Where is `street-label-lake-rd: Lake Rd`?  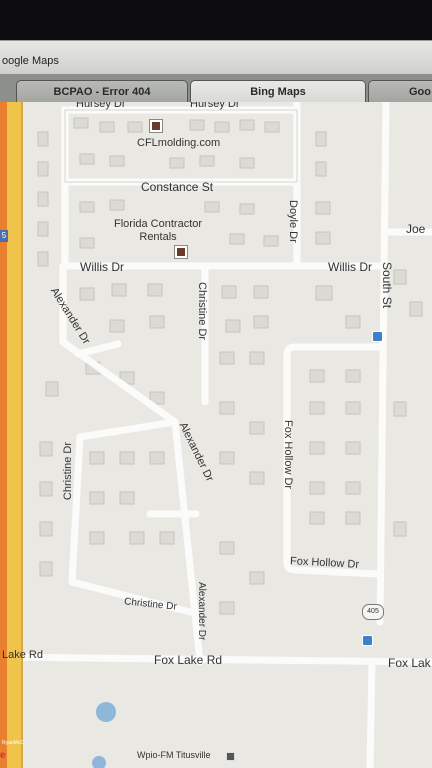
street-label-lake-rd: Lake Rd is located at coordinates (22, 655).